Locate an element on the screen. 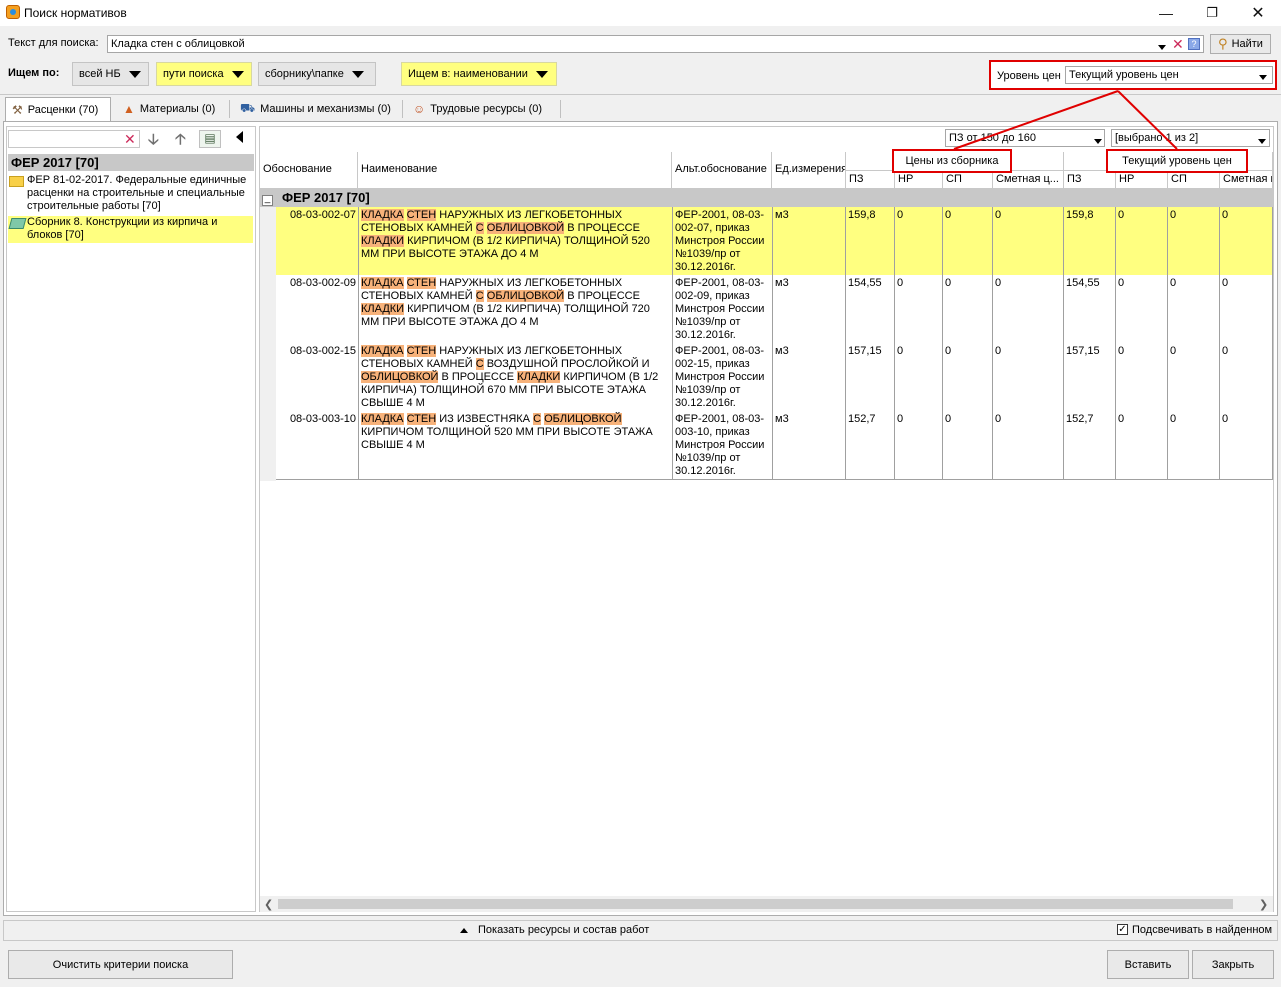  show-resources-label: Показать ресурсы и состав работ is located at coordinates (564, 930).